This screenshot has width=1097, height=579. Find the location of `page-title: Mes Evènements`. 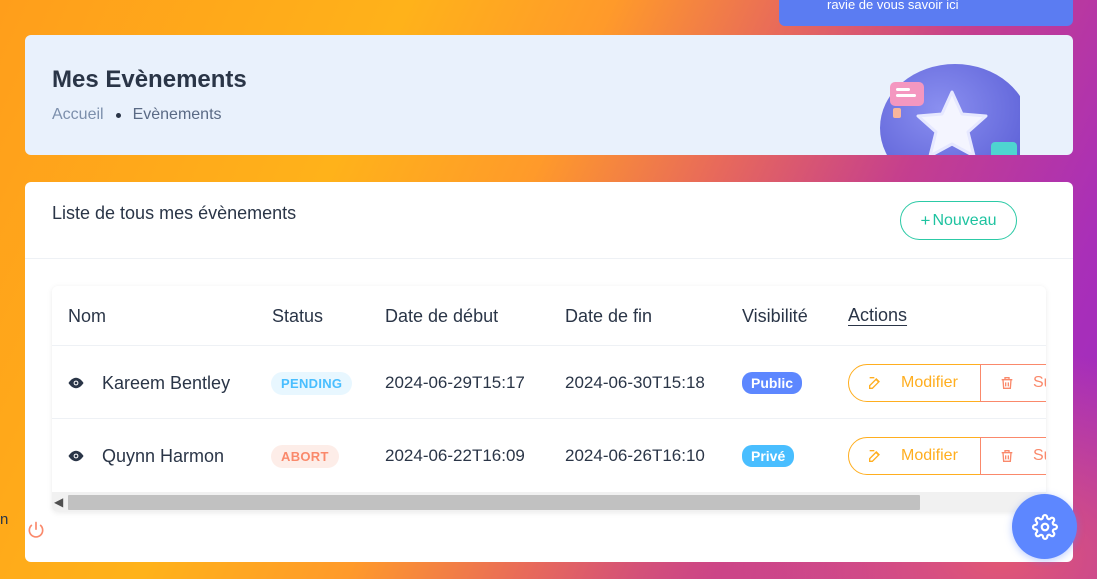

page-title: Mes Evènements is located at coordinates (149, 79).